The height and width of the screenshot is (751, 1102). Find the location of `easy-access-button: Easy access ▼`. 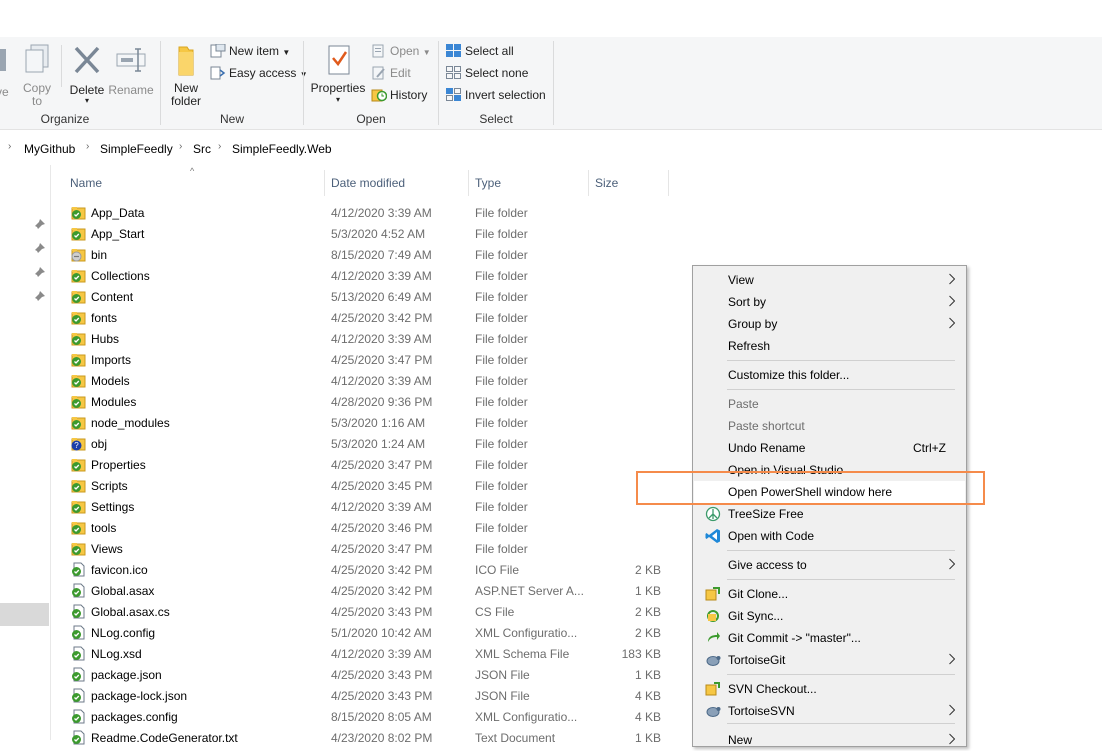

easy-access-button: Easy access ▼ is located at coordinates (259, 73).